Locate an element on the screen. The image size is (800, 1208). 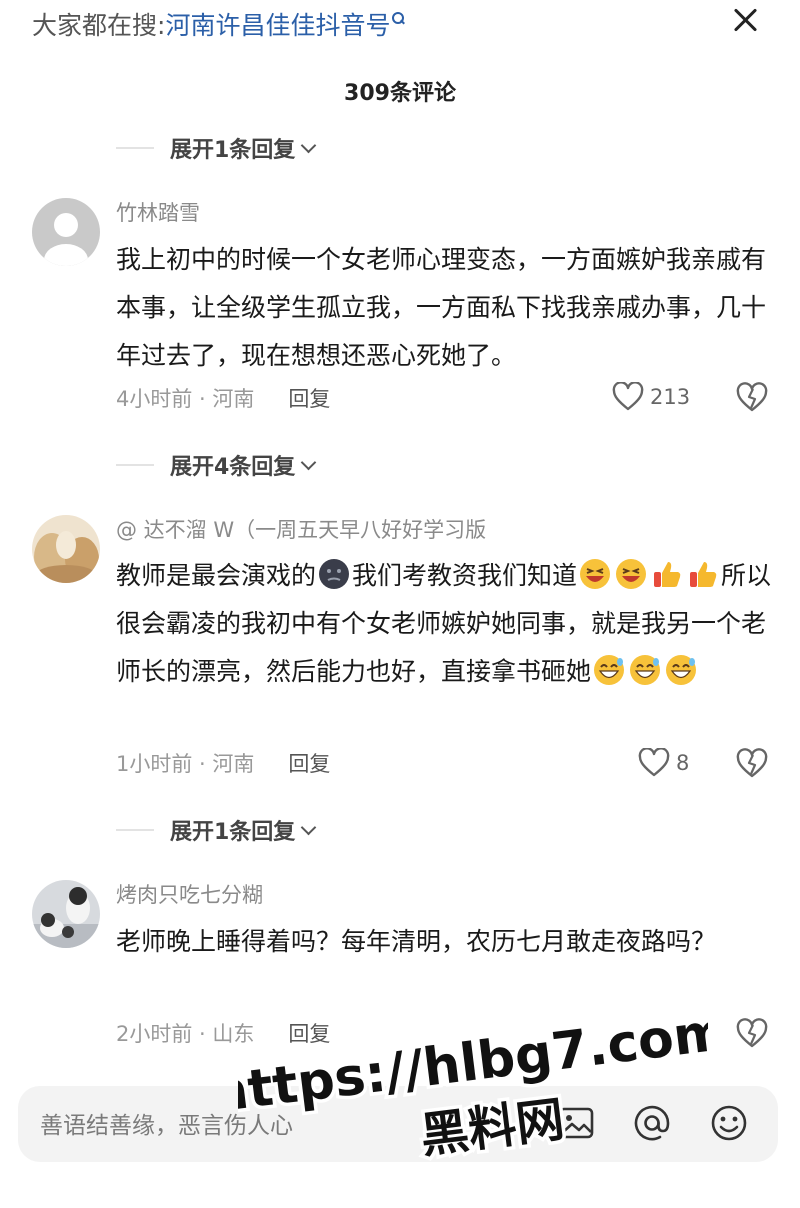
default-avatar-icon is located at coordinates (66, 232).